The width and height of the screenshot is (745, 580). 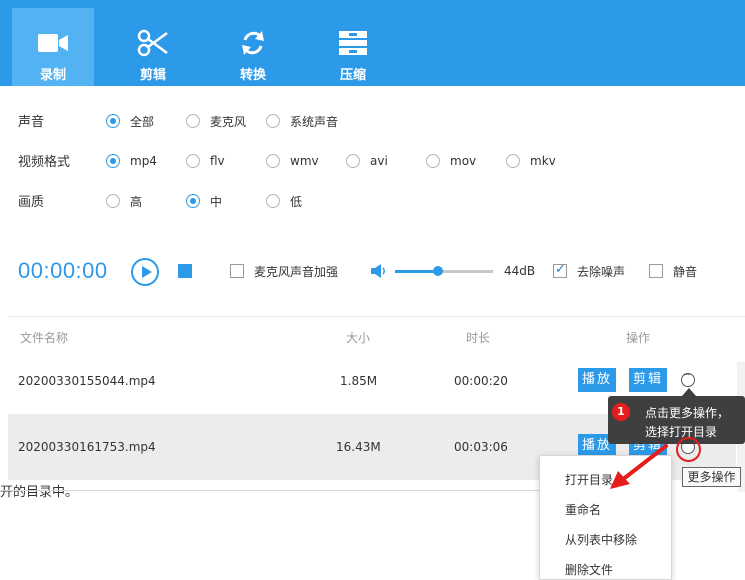 I want to click on tab-edit: 剪辑, so click(x=153, y=47).